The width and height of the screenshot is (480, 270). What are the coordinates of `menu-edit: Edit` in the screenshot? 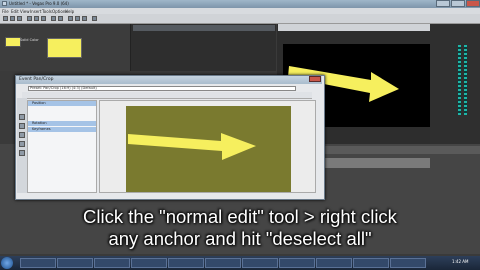 It's located at (15, 11).